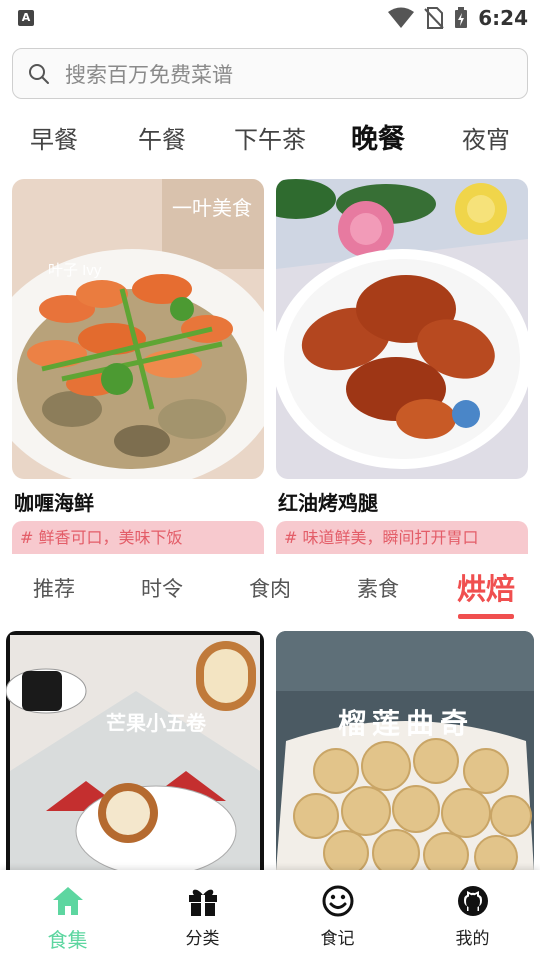 This screenshot has width=540, height=960. I want to click on baking-card-durian-cookies: 榴莲曲奇, so click(405, 751).